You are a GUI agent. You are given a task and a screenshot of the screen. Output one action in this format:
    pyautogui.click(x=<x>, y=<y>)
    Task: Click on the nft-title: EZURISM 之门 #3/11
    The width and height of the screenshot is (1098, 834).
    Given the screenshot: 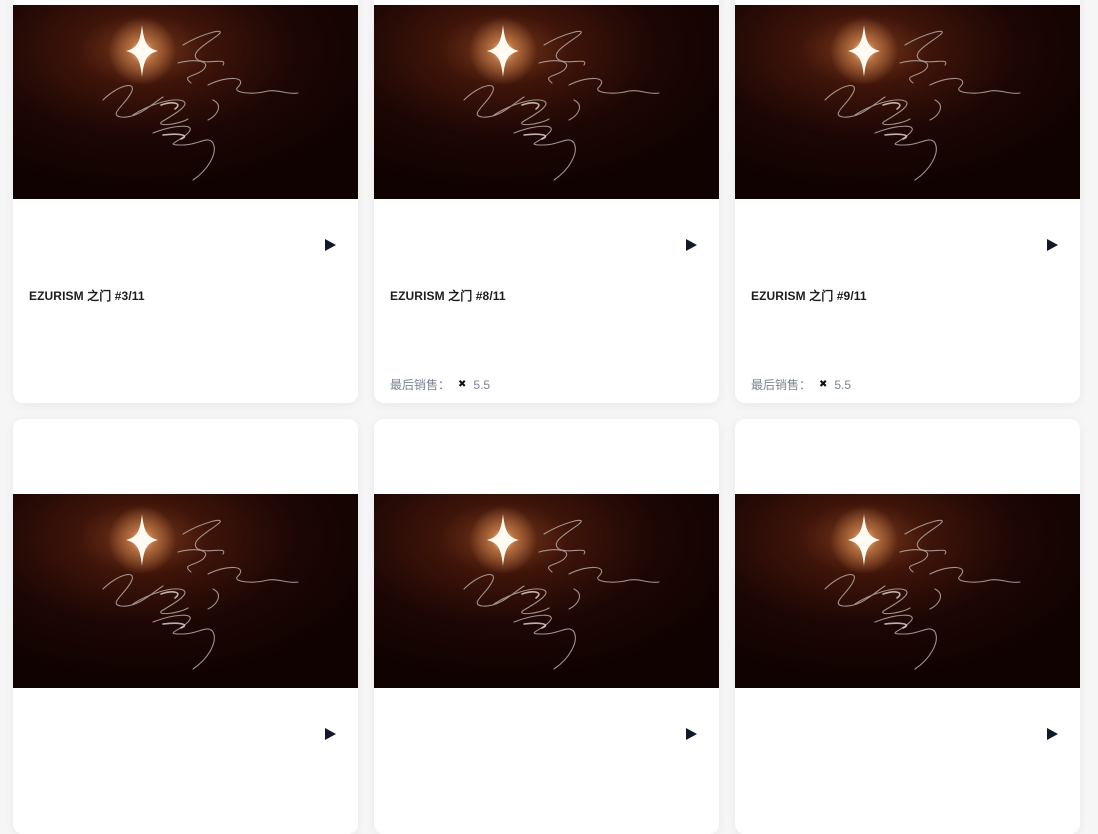 What is the action you would take?
    pyautogui.click(x=87, y=295)
    